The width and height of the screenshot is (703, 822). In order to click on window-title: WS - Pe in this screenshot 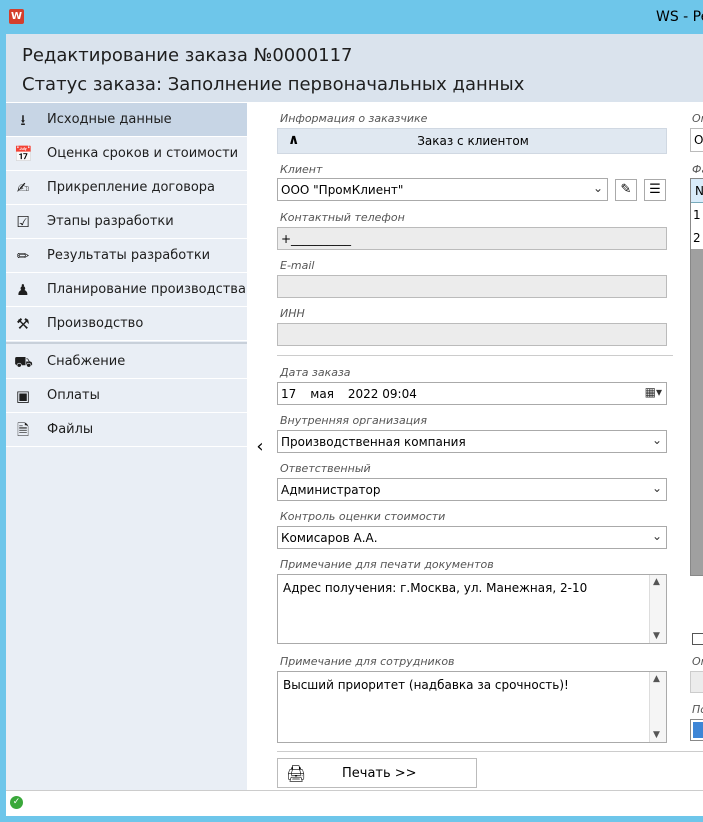, I will do `click(679, 17)`.